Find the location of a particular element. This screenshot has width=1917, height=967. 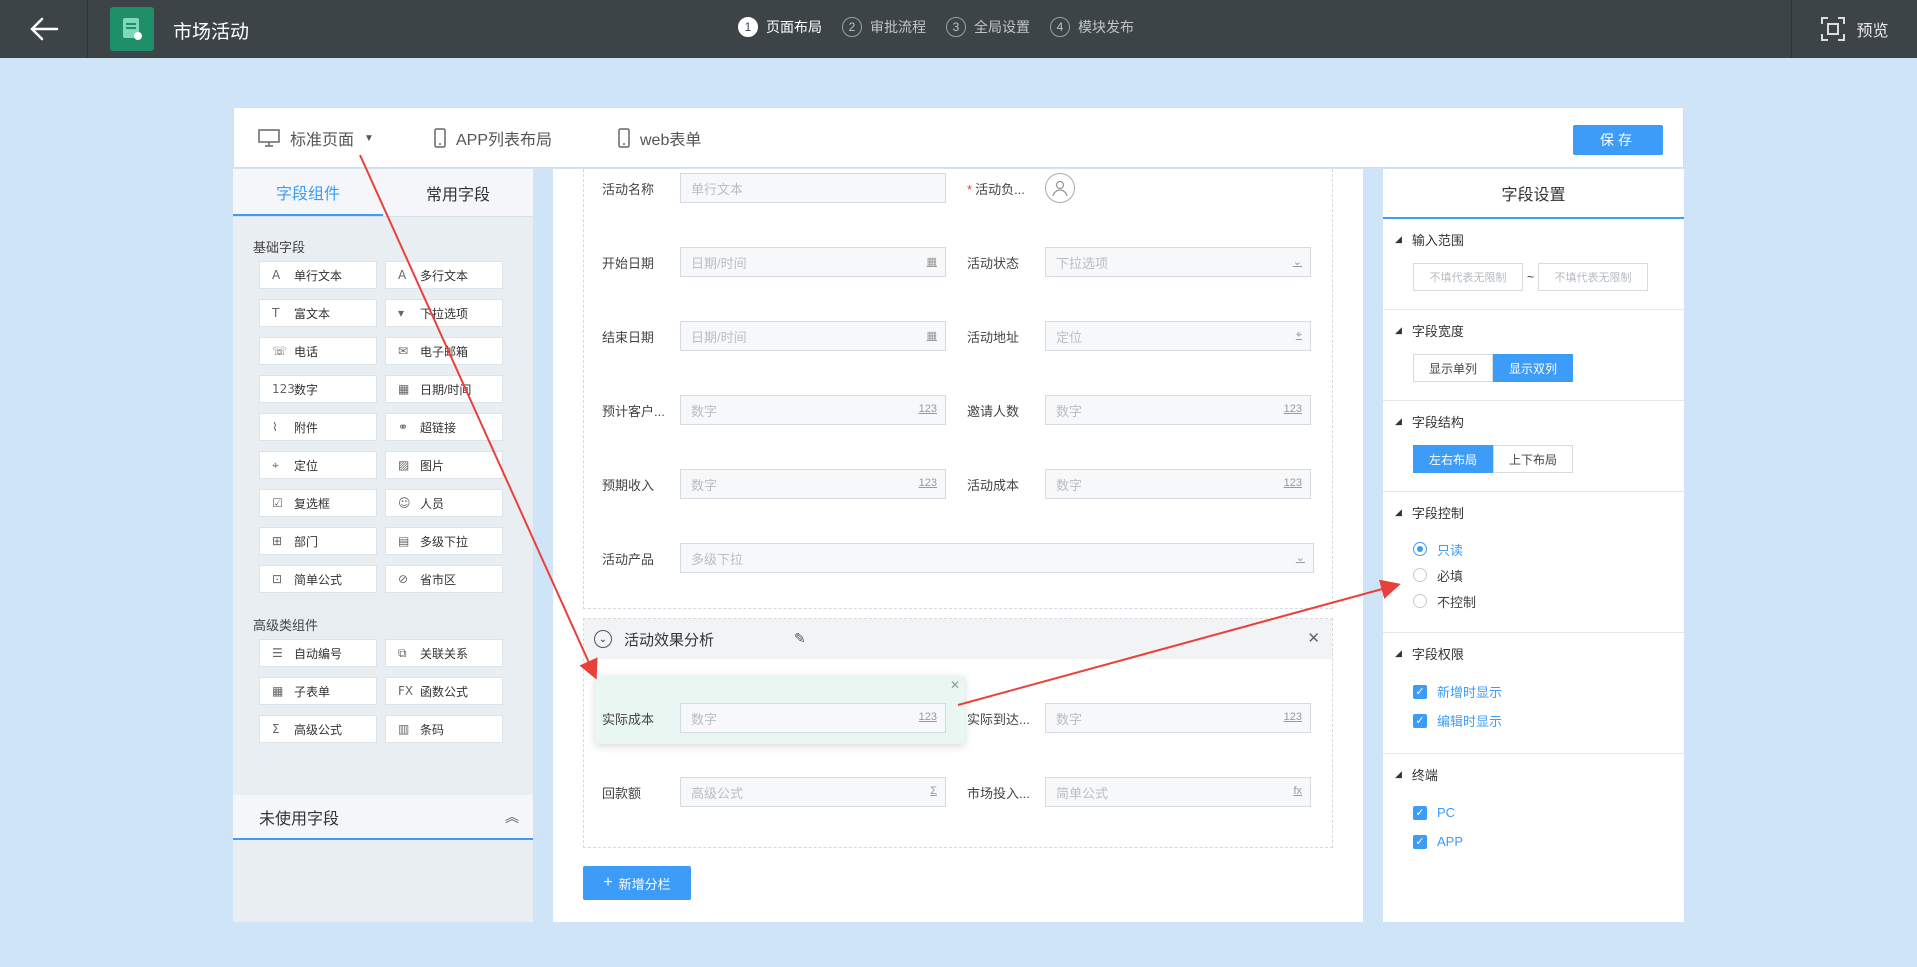

component-11: ⌖ 定位 is located at coordinates (318, 465).